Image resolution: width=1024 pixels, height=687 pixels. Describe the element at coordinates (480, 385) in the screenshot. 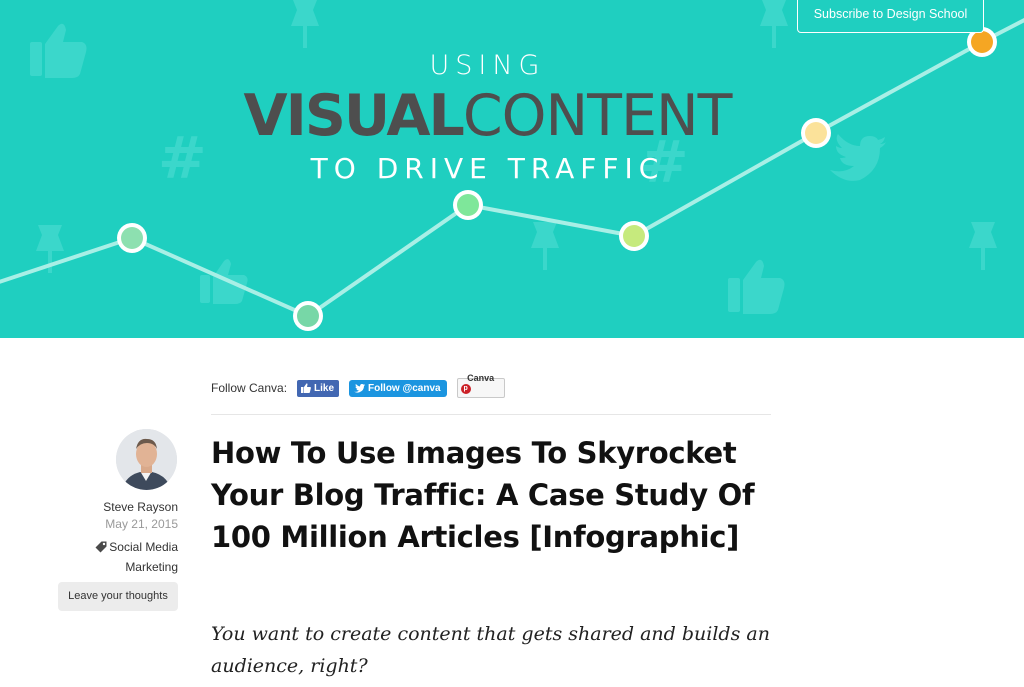

I see `pinterest-follow-button: Canva p` at that location.